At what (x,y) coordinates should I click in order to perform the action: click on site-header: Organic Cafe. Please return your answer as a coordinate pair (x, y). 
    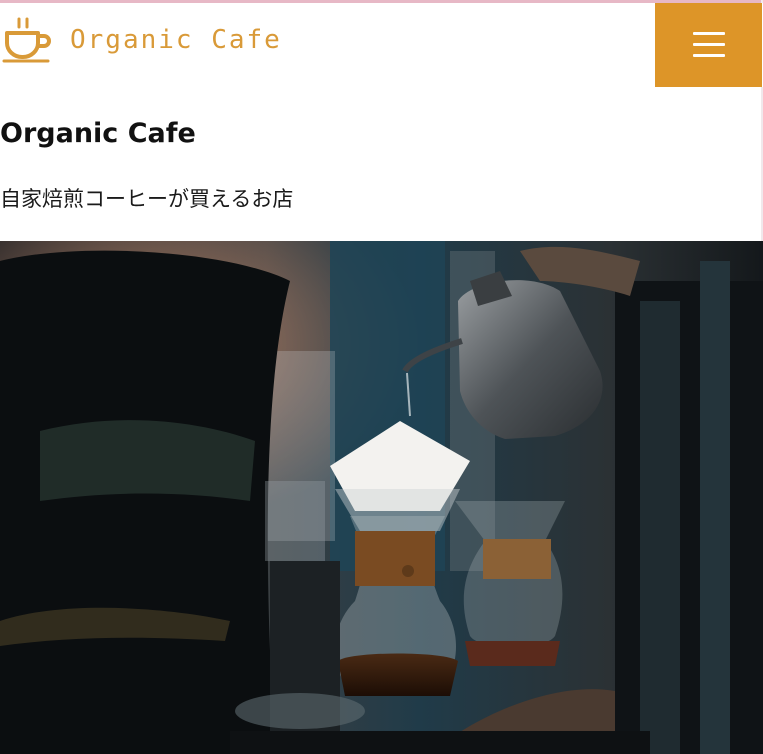
    Looking at the image, I should click on (381, 45).